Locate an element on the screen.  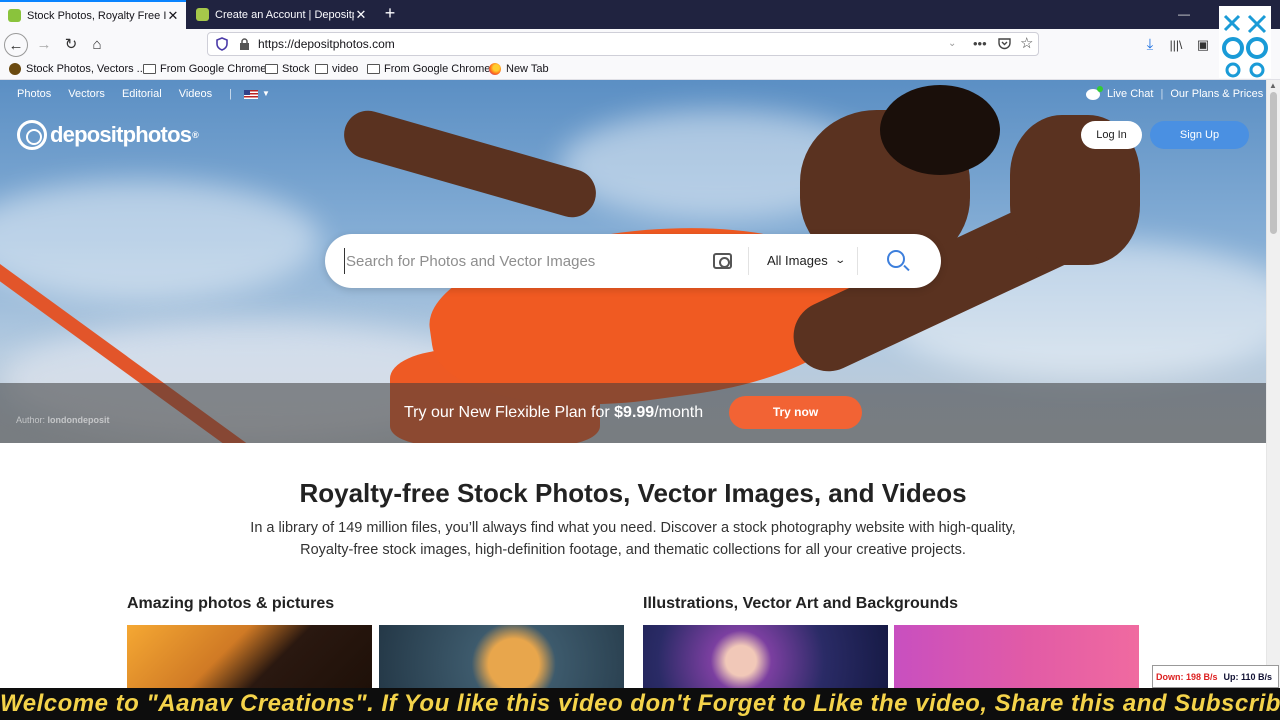
bookmark-folder: video is located at coordinates (336, 69).